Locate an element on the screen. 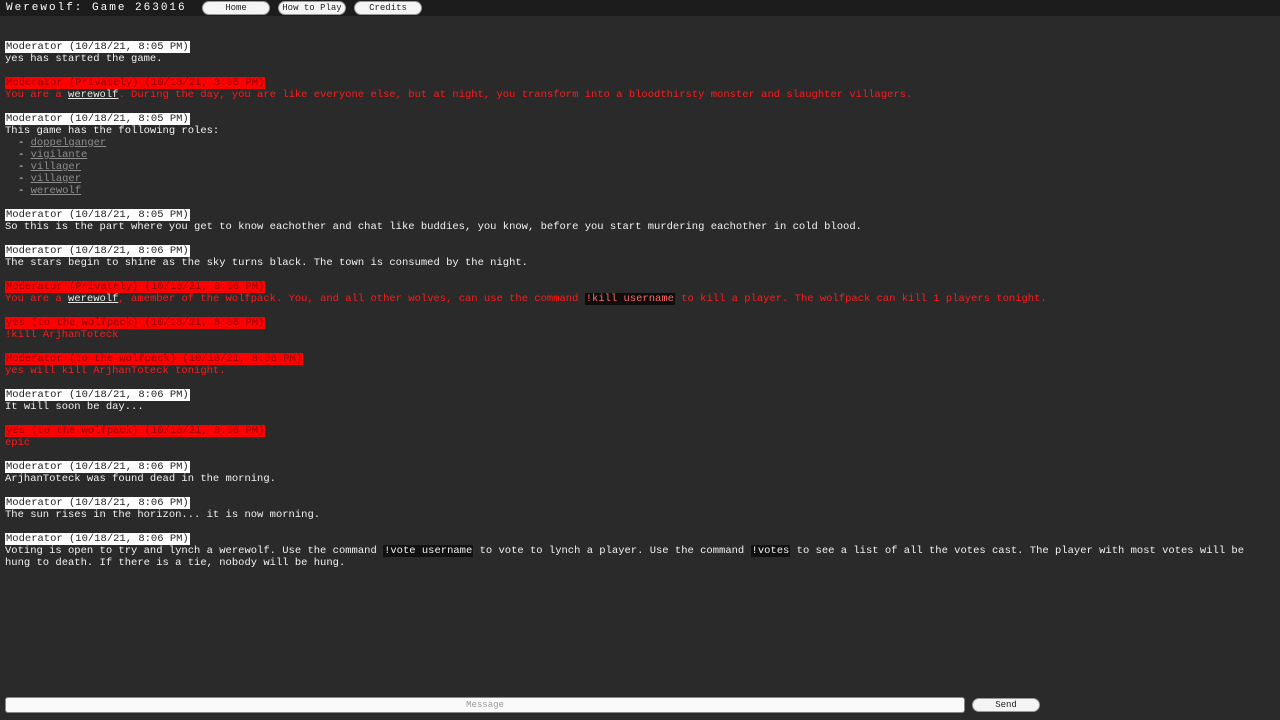 The image size is (1280, 720). home-button: Home is located at coordinates (236, 8).